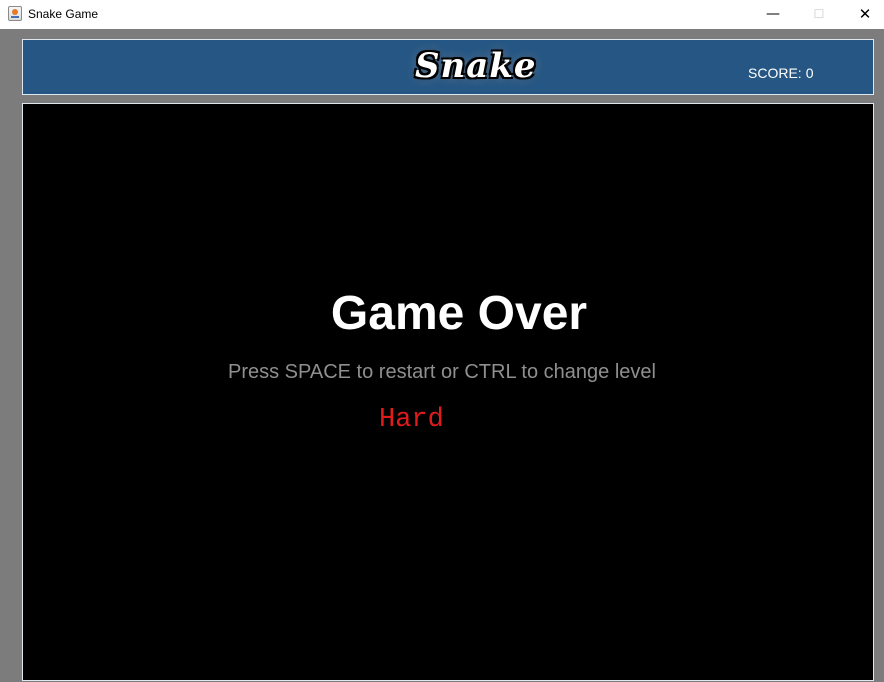 The height and width of the screenshot is (682, 884). I want to click on header-panel: Snake SCORE: 0, so click(448, 67).